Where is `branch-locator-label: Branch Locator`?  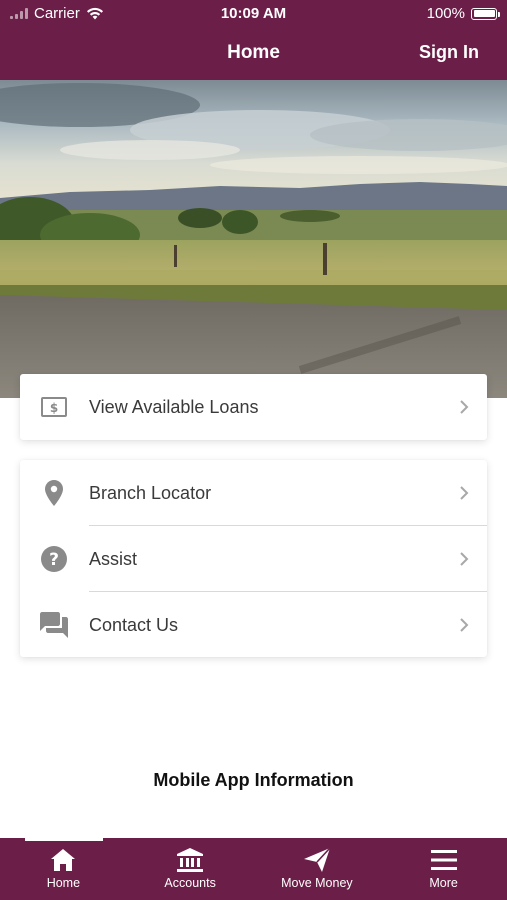 branch-locator-label: Branch Locator is located at coordinates (150, 492).